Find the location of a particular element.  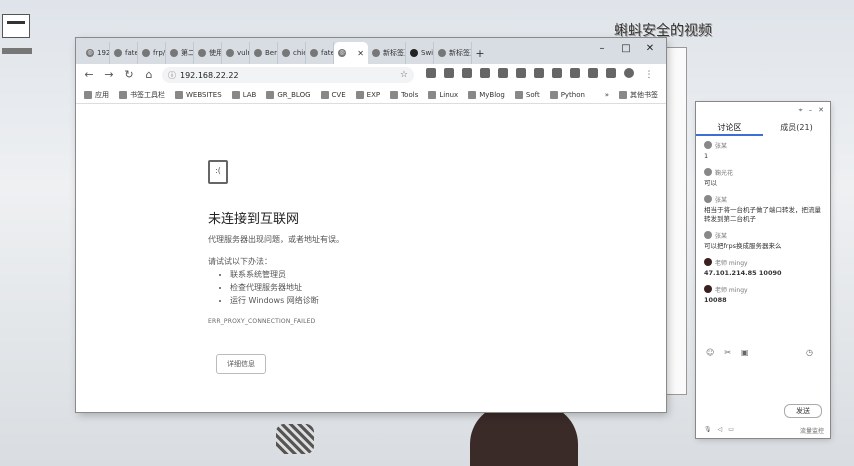

bookmarks-overflow-button: » is located at coordinates (607, 95).